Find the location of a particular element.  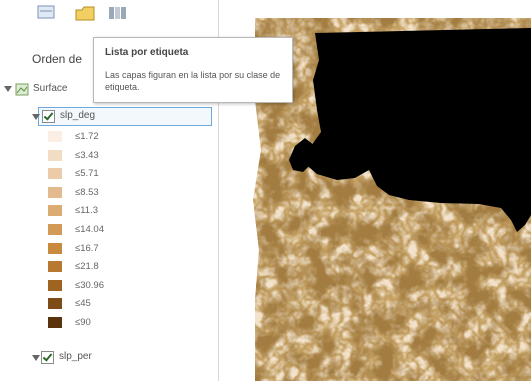

contents-toolbar is located at coordinates (109, 15).